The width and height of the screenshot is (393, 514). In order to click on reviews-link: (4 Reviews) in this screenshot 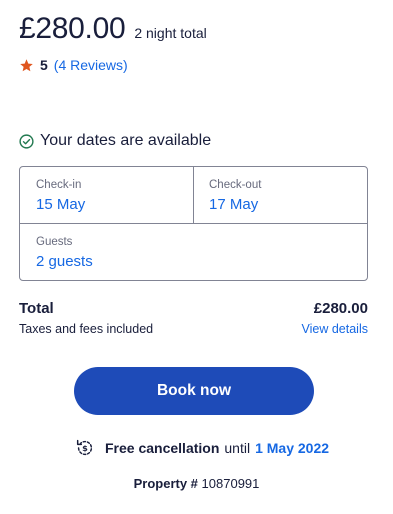, I will do `click(91, 65)`.